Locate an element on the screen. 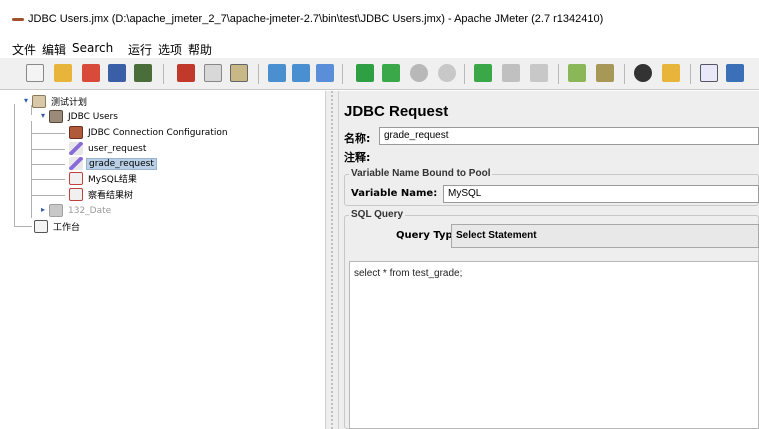 The width and height of the screenshot is (759, 429). pool-group-title: Variable Name Bound to Pool is located at coordinates (421, 173).